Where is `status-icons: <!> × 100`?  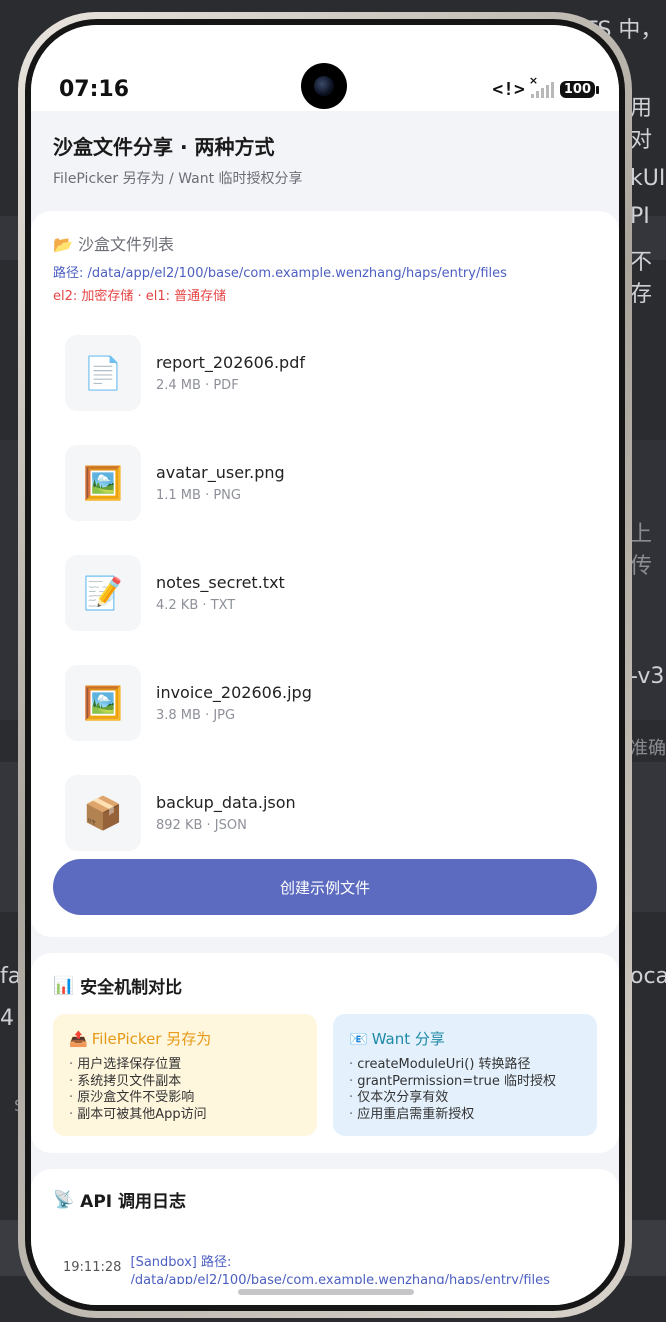 status-icons: <!> × 100 is located at coordinates (546, 87).